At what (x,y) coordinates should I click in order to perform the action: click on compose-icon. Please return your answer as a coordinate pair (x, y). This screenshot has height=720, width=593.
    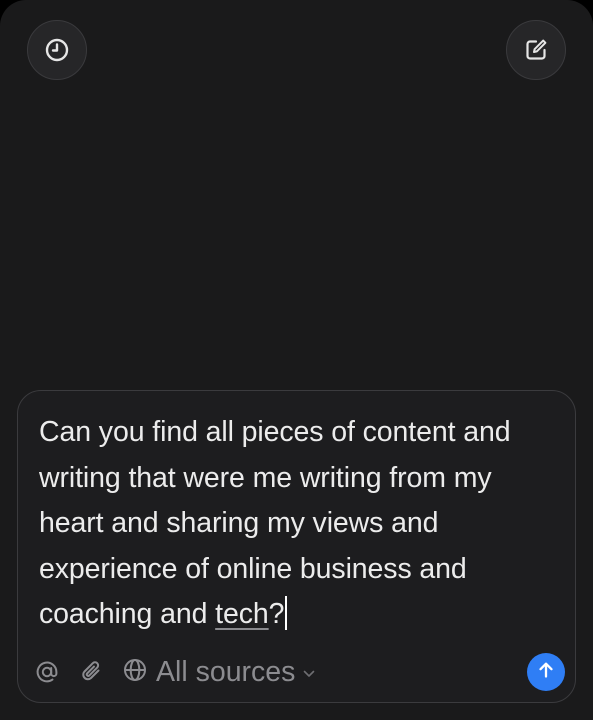
    Looking at the image, I should click on (536, 50).